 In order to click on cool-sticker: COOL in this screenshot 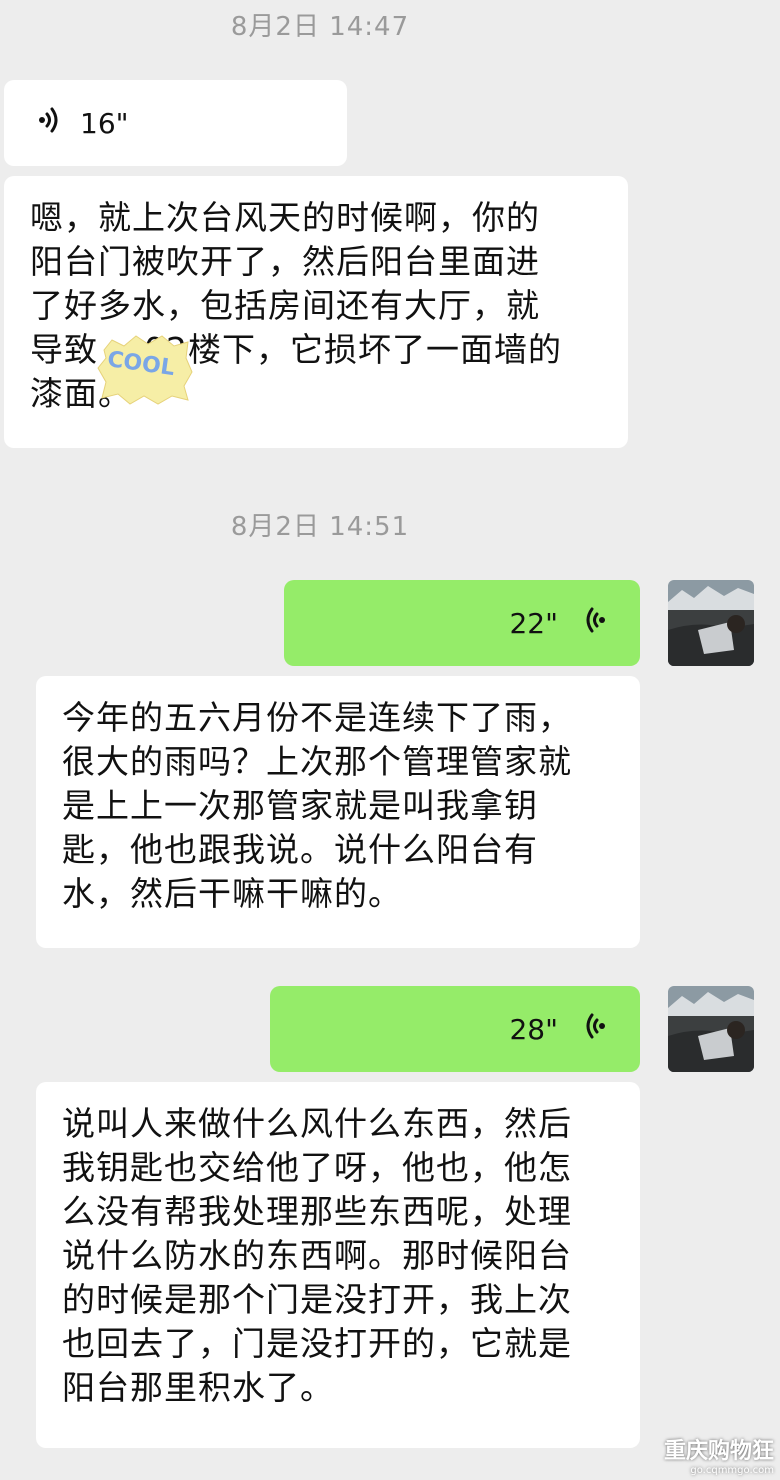, I will do `click(145, 369)`.